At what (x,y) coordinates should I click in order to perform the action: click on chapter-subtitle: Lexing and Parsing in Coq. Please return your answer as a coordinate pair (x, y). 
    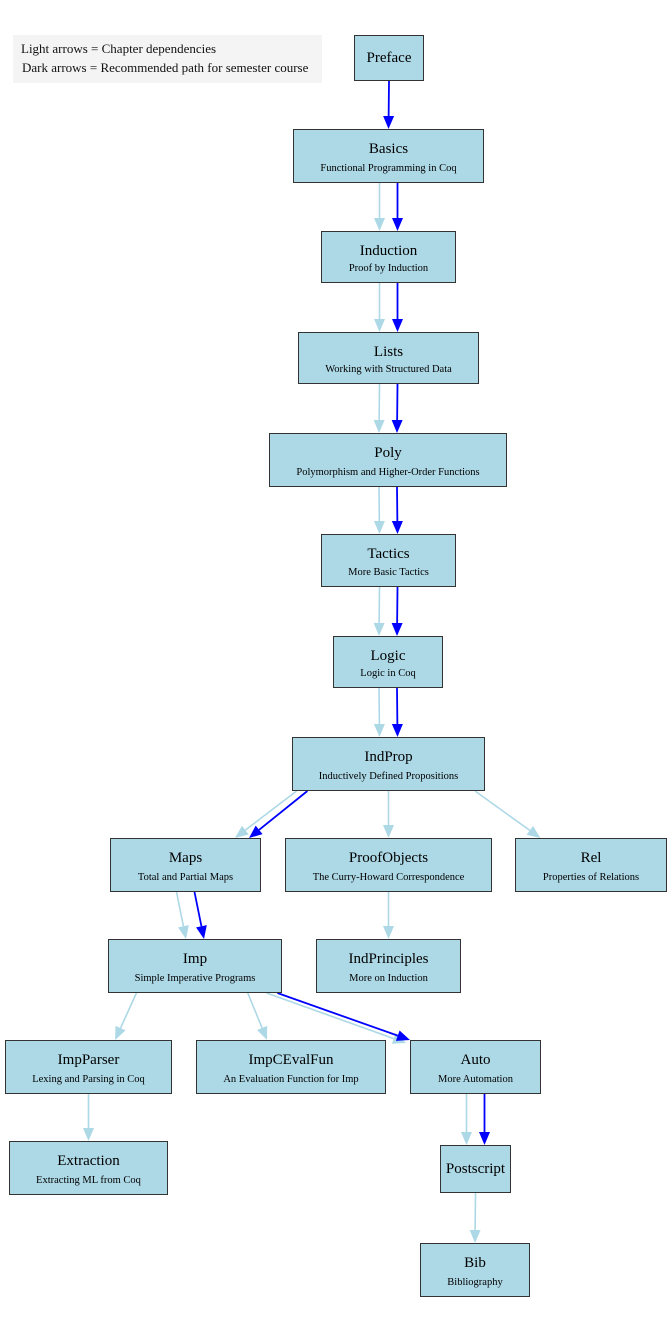
    Looking at the image, I should click on (88, 1079).